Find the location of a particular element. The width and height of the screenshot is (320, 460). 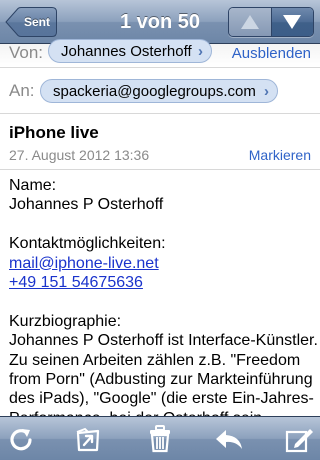

compose-icon is located at coordinates (299, 441).